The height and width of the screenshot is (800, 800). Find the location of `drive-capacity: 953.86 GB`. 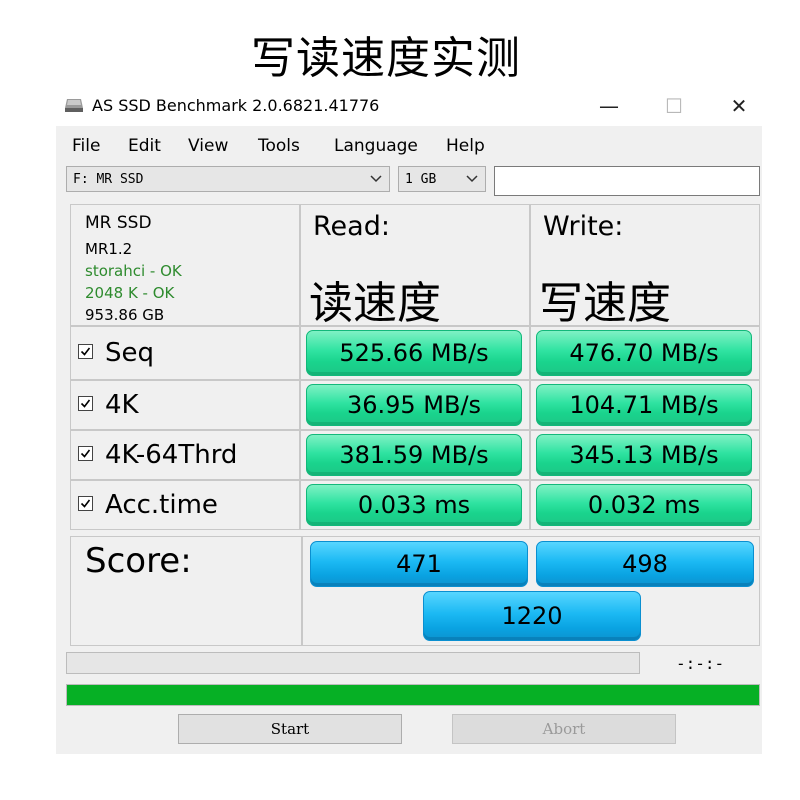

drive-capacity: 953.86 GB is located at coordinates (125, 315).